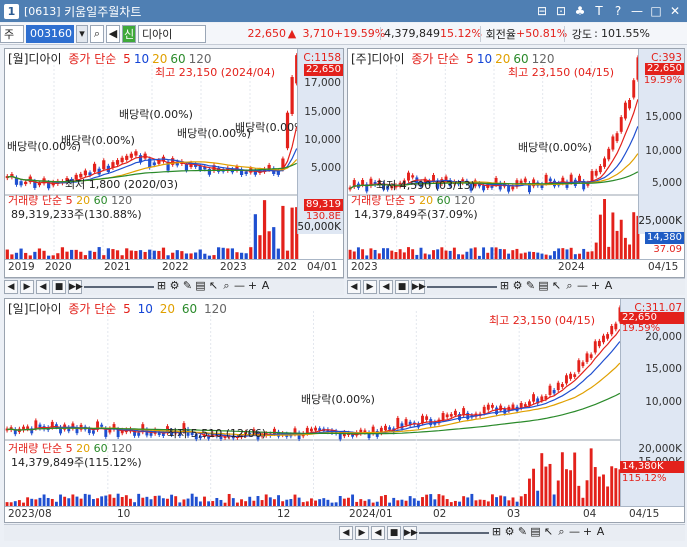  Describe the element at coordinates (113, 33) in the screenshot. I see `speaker-icon: ◀` at that location.